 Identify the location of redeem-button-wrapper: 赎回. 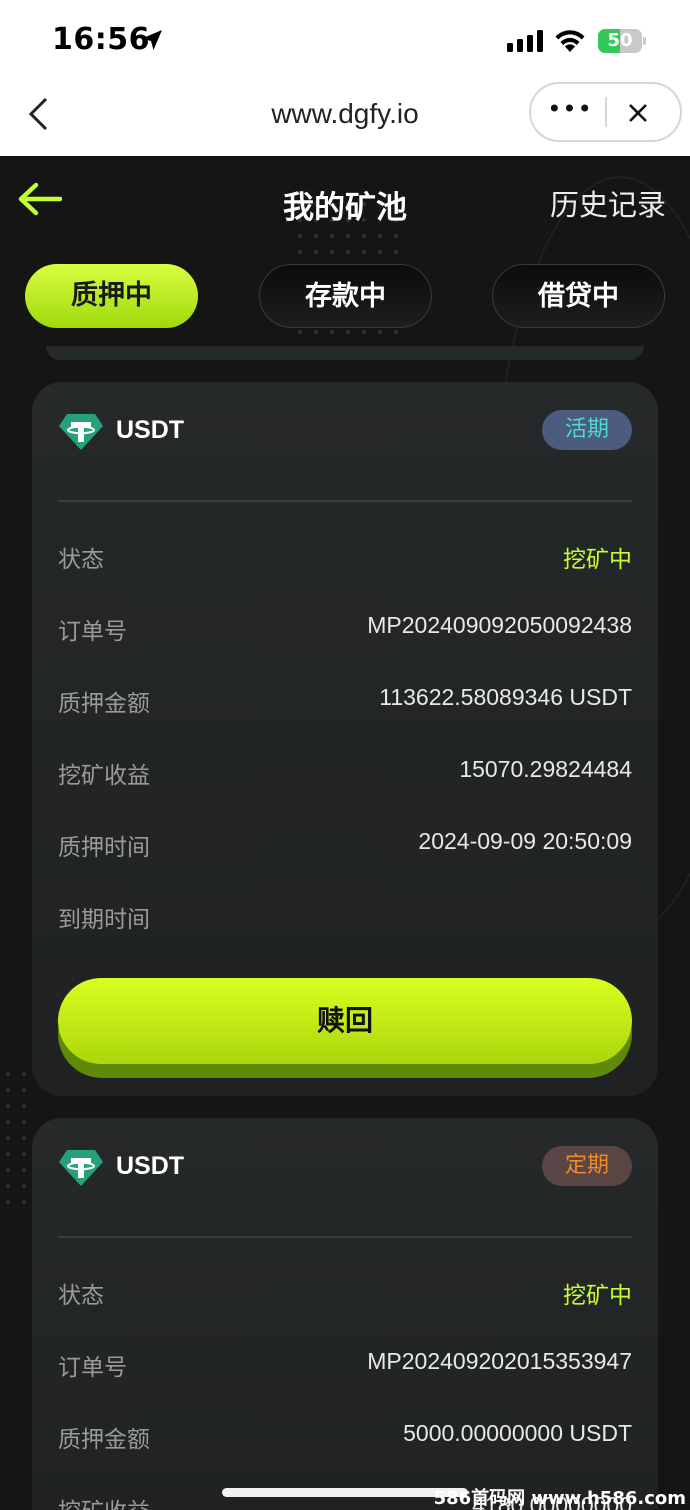
(345, 1028).